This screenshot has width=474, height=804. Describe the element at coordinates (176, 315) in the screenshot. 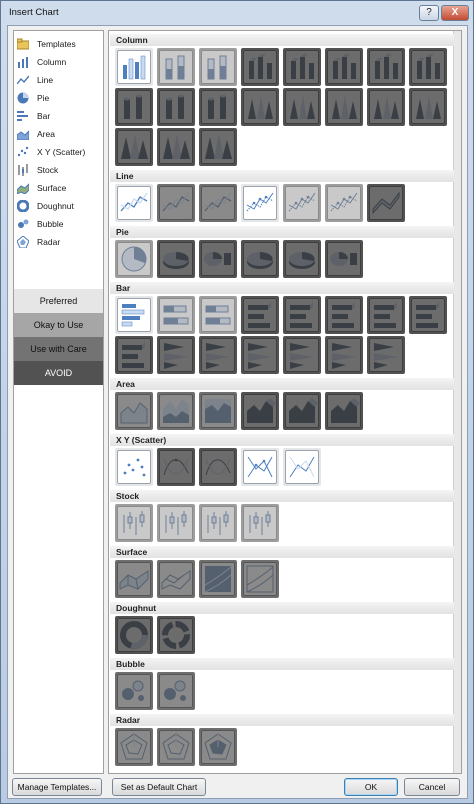

I see `chart-subtype-bar-stacked` at that location.